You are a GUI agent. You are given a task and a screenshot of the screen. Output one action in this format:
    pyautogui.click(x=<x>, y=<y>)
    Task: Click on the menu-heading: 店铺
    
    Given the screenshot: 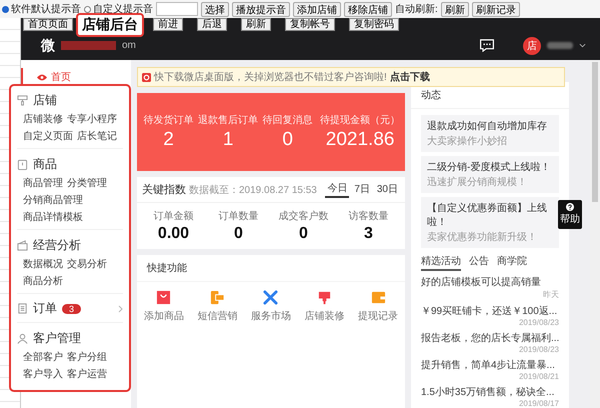 What is the action you would take?
    pyautogui.click(x=45, y=100)
    